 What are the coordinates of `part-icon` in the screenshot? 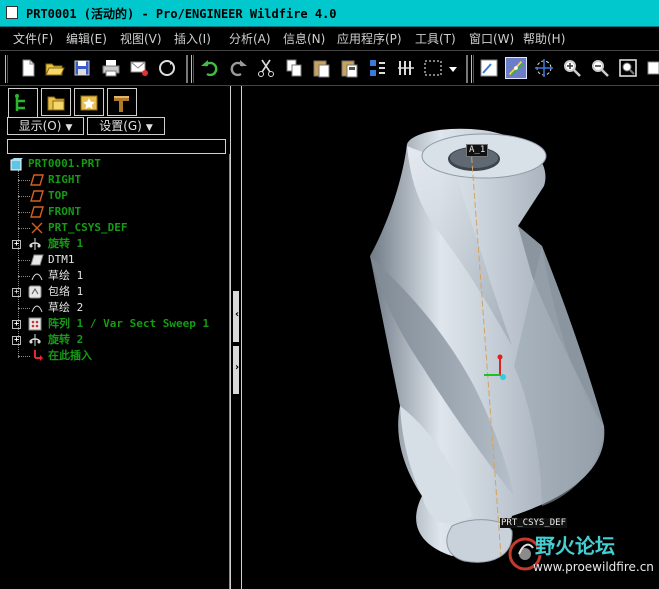 It's located at (17, 164).